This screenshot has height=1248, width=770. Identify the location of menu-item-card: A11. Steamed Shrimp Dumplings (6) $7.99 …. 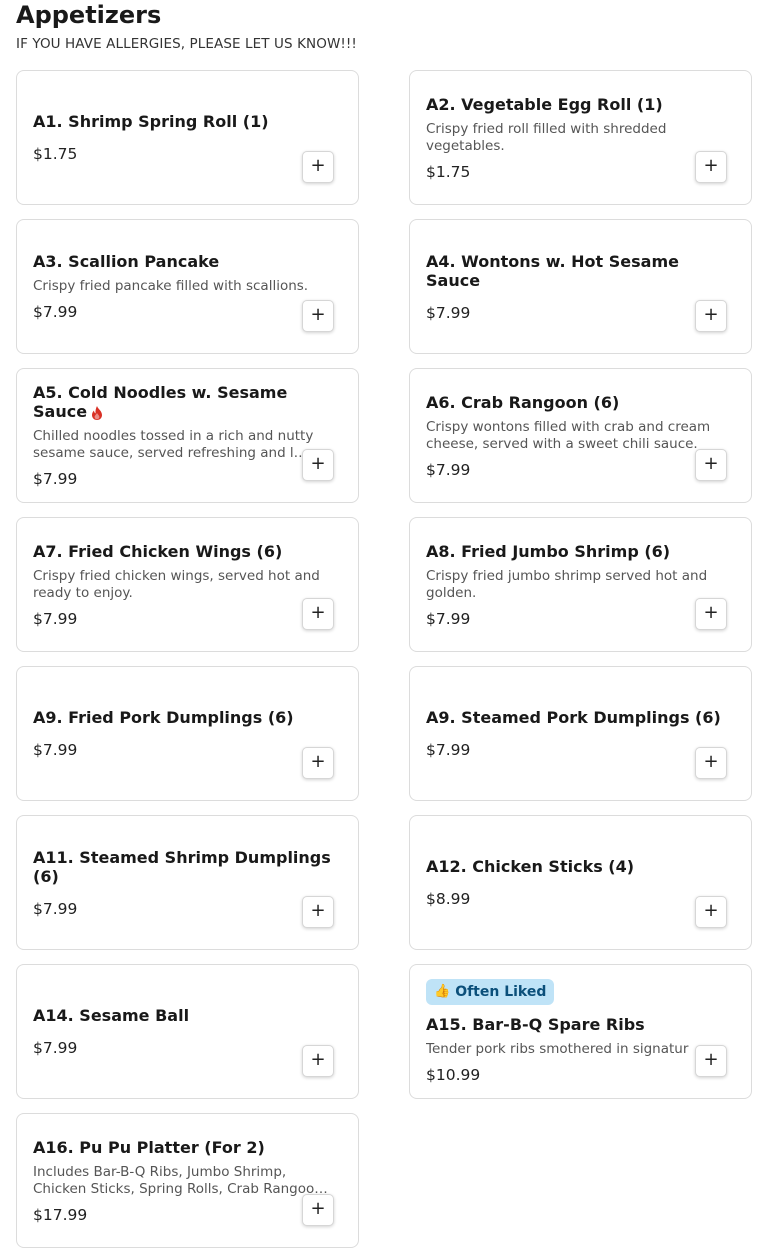
(187, 882).